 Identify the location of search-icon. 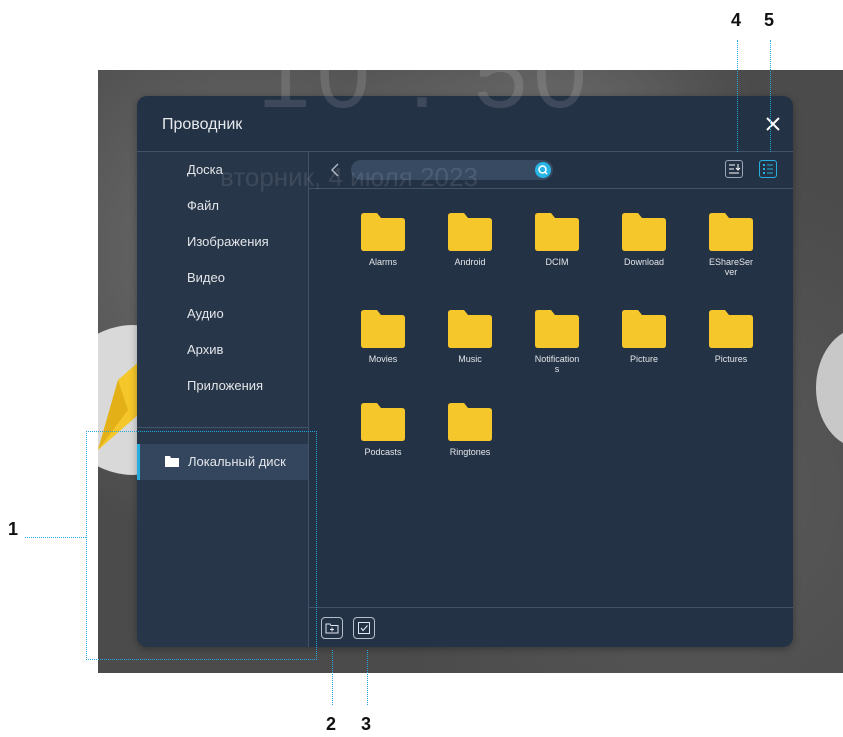
(543, 170).